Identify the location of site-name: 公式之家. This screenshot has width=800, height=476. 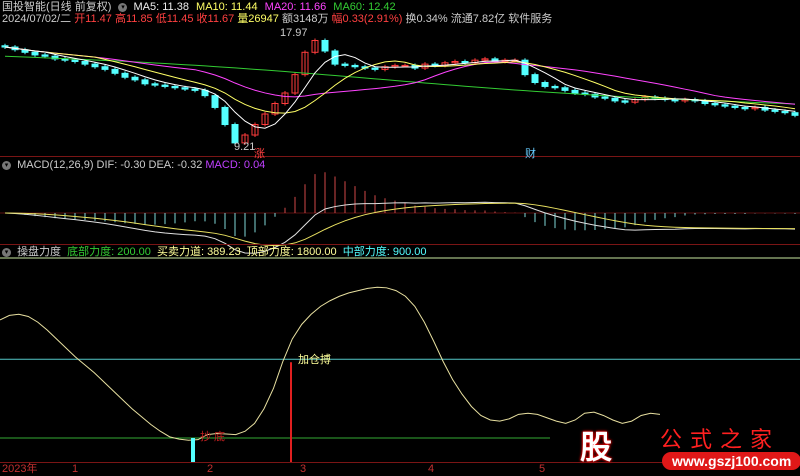
(720, 440).